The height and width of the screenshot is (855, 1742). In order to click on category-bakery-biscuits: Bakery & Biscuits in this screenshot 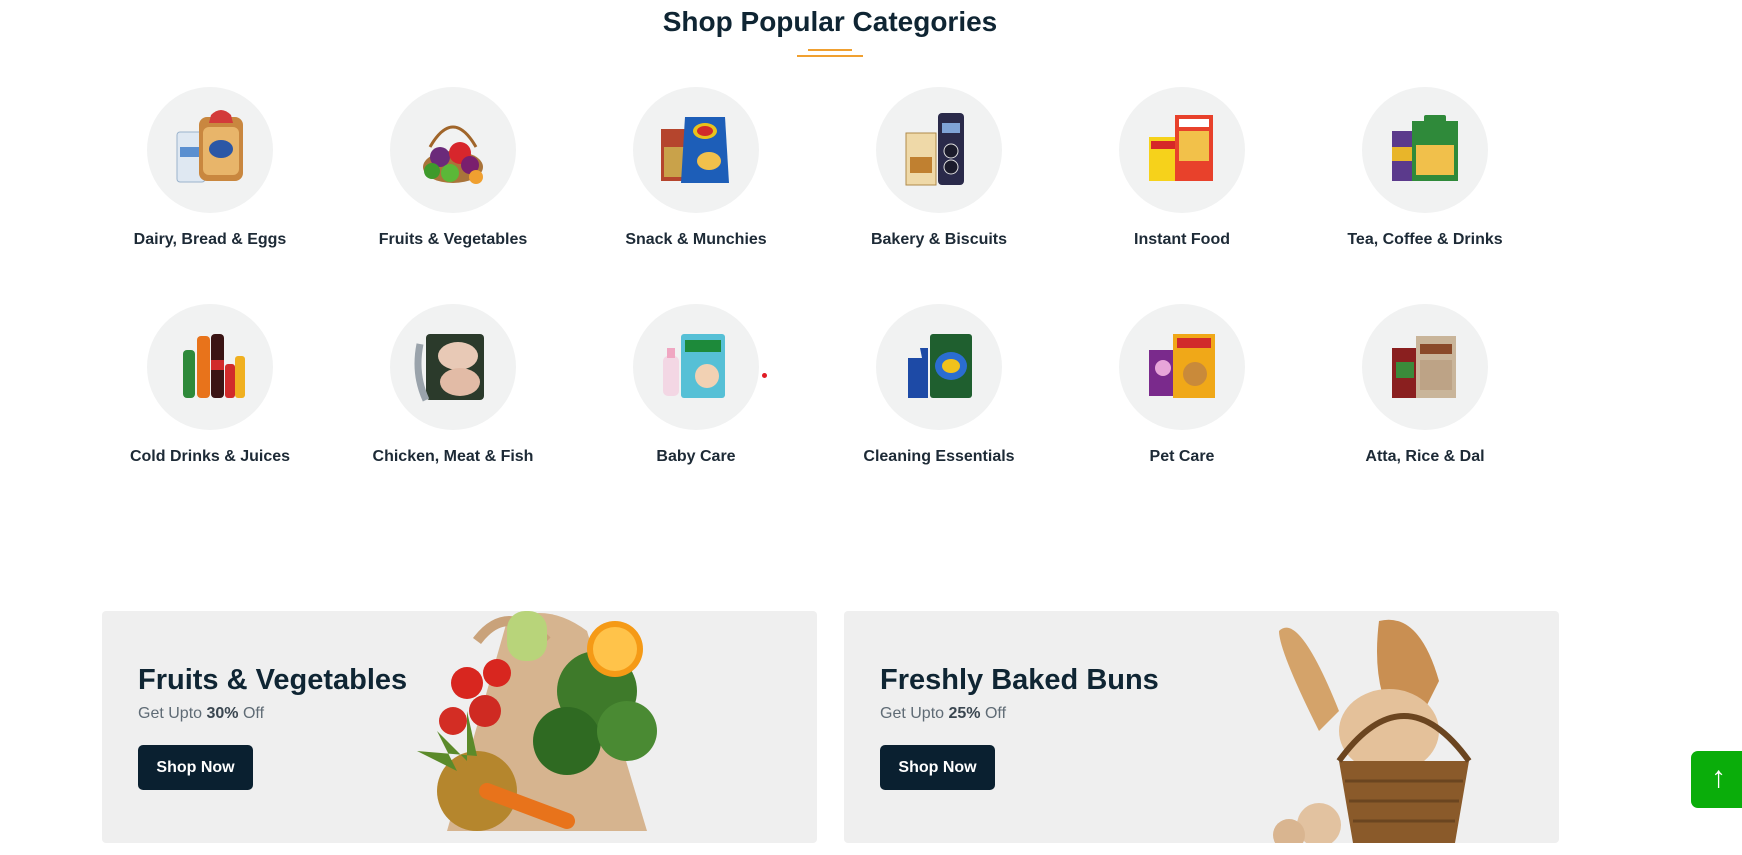, I will do `click(939, 168)`.